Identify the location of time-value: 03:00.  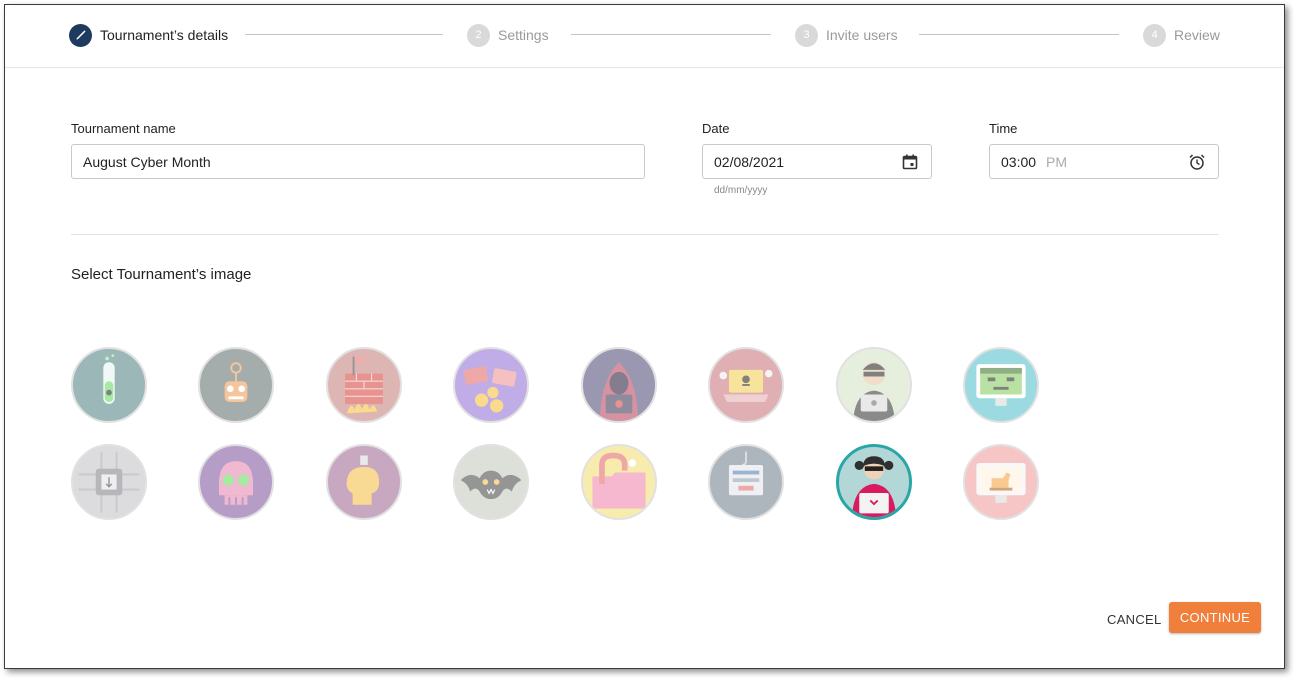
(1019, 161).